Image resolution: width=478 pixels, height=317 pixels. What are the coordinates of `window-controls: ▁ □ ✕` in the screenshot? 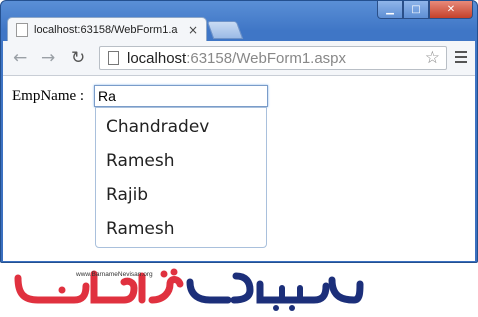 It's located at (425, 10).